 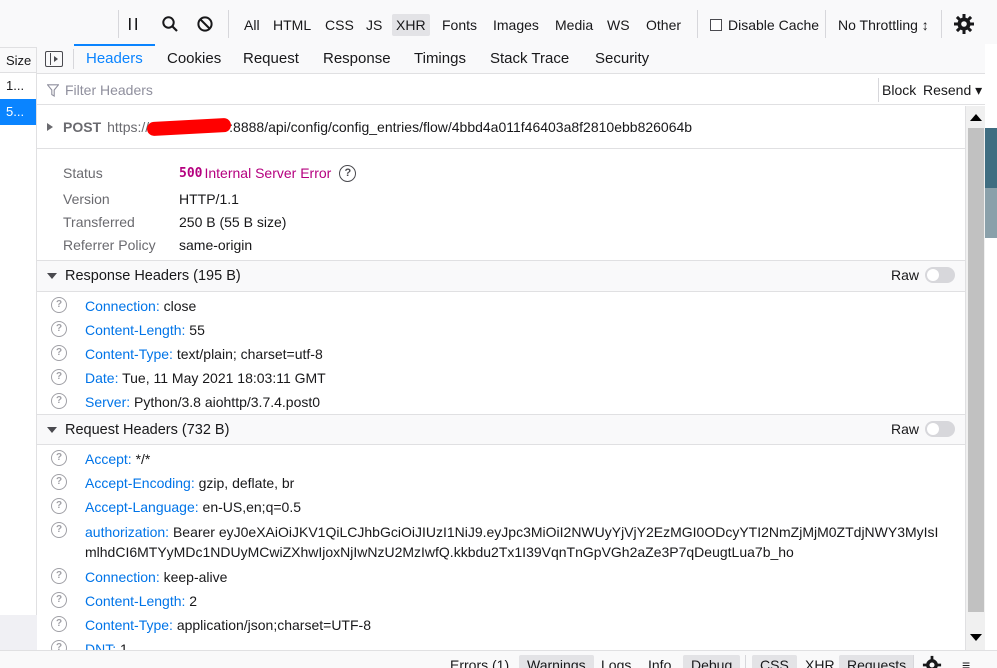 What do you see at coordinates (292, 25) in the screenshot?
I see `filter-html: HTML` at bounding box center [292, 25].